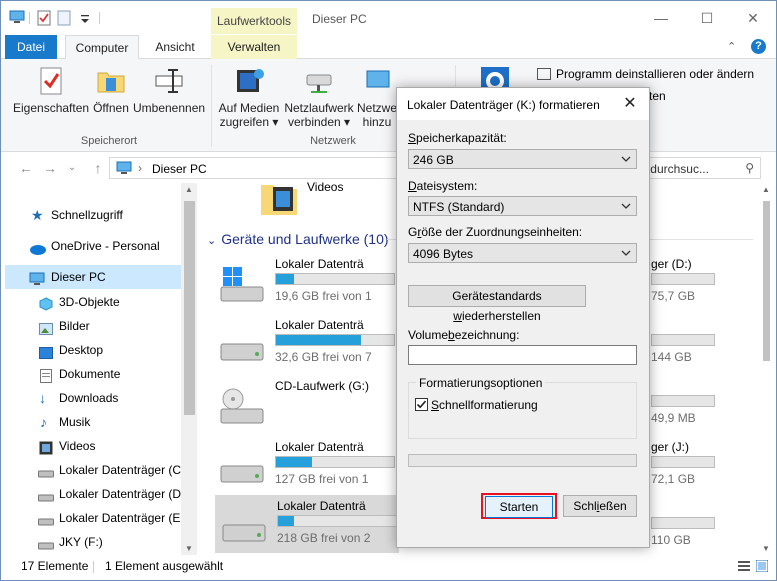 This screenshot has height=581, width=777. I want to click on quick-format-label: Schnellformatierung, so click(484, 405).